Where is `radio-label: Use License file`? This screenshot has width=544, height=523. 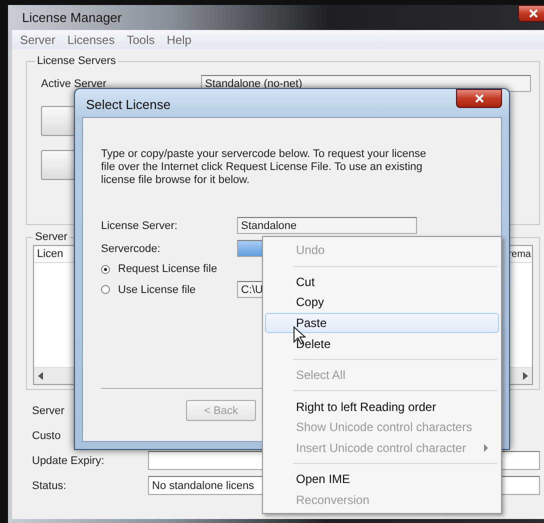 radio-label: Use License file is located at coordinates (157, 290).